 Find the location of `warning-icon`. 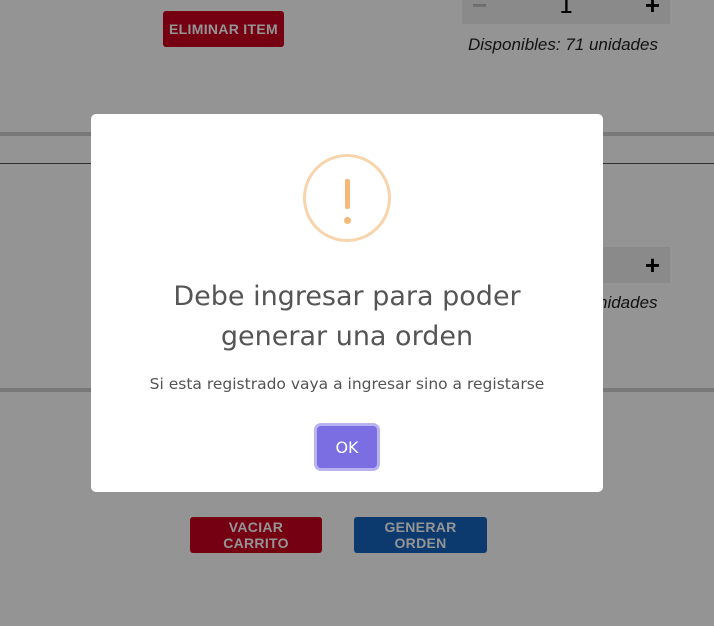

warning-icon is located at coordinates (347, 198).